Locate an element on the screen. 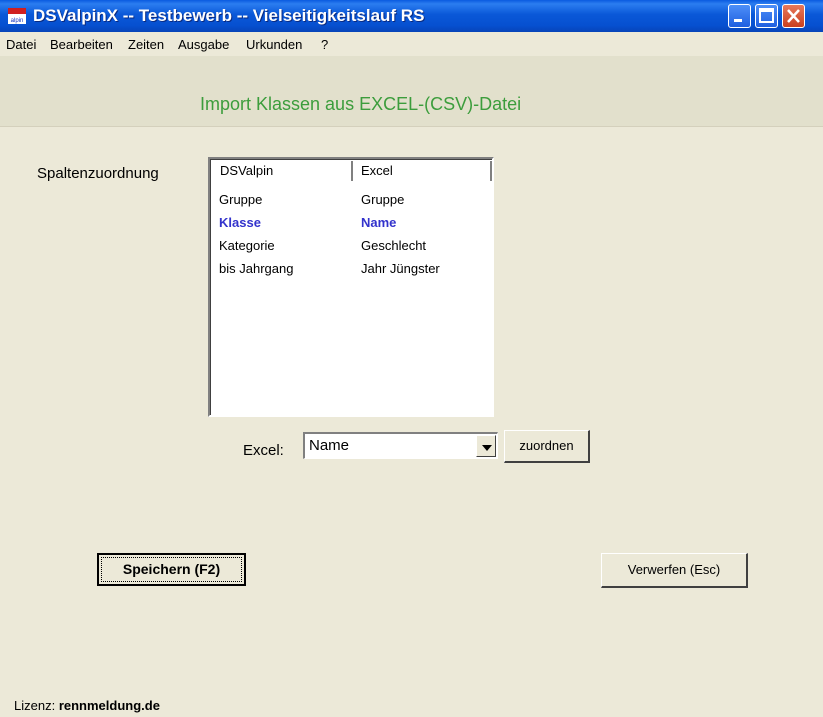  license-info: Lizenz: rennmeldung.de is located at coordinates (87, 705).